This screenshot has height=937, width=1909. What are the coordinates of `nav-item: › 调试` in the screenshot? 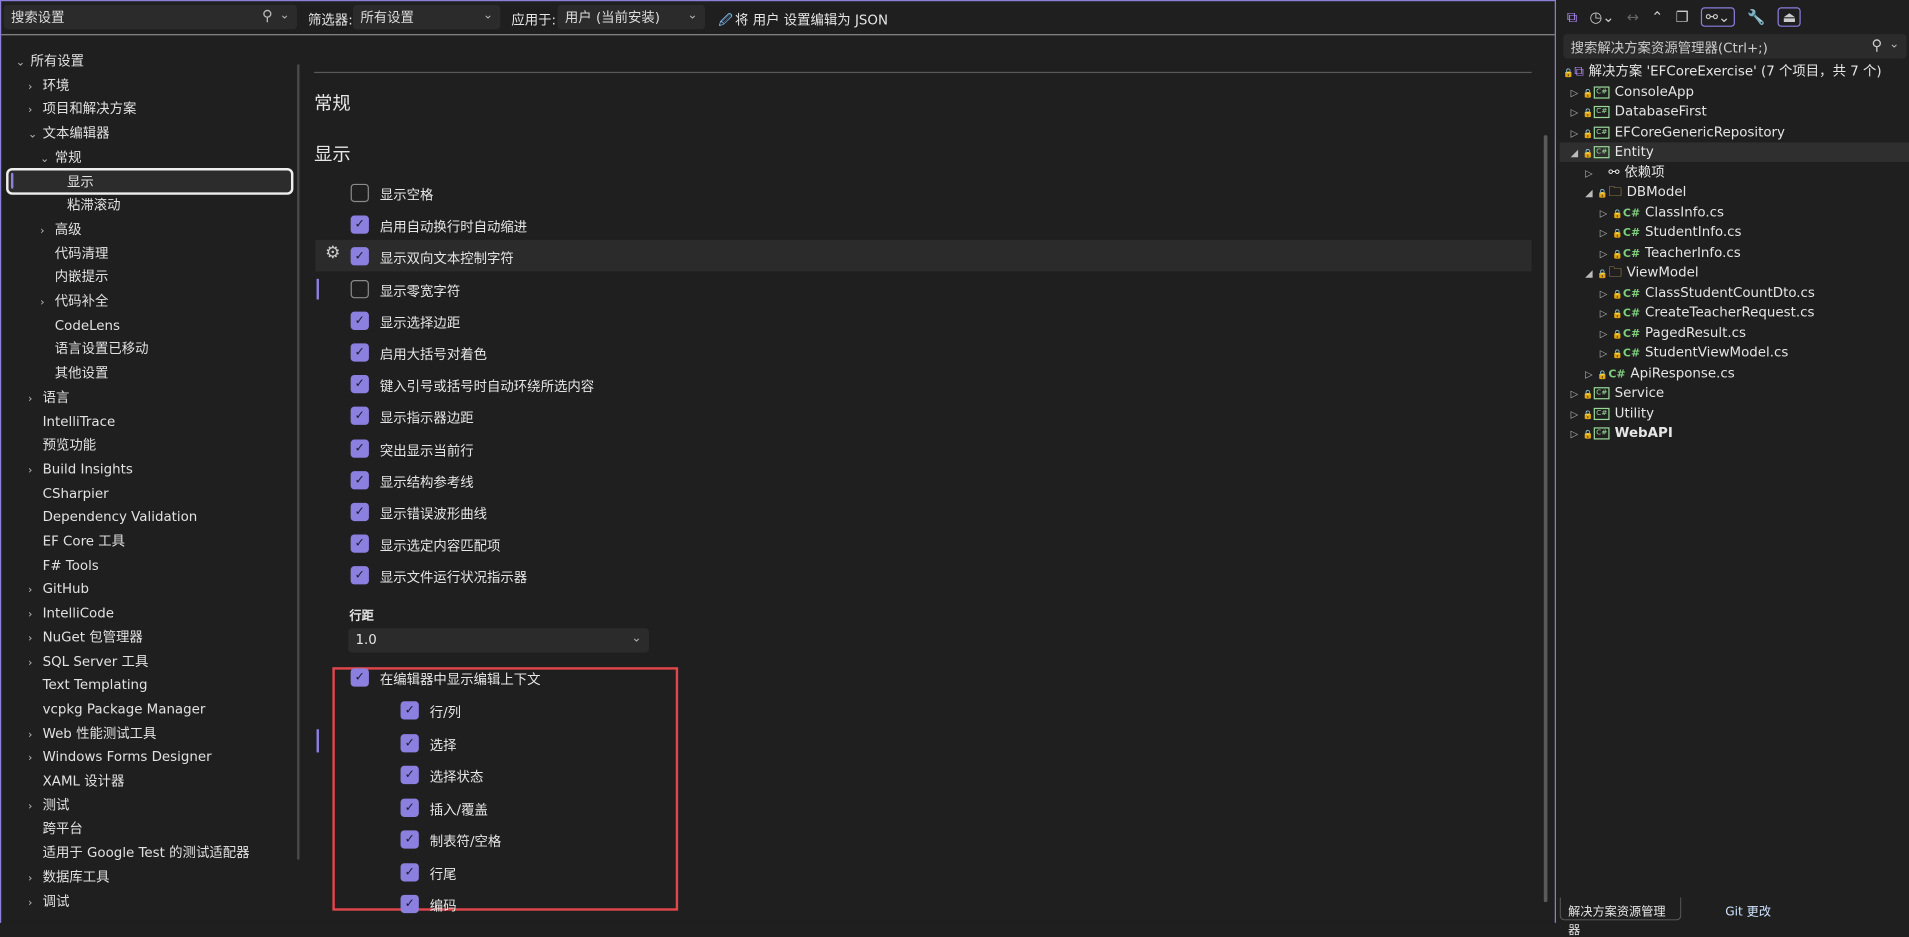 It's located at (48, 900).